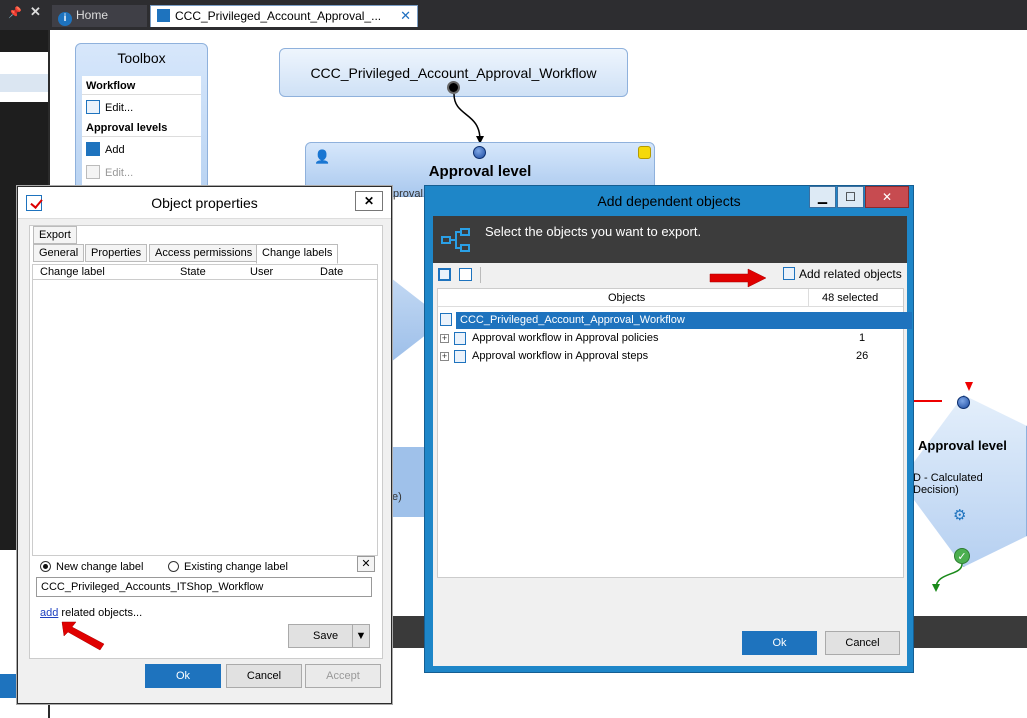  What do you see at coordinates (738, 278) in the screenshot?
I see `annotation-arrow-add-related` at bounding box center [738, 278].